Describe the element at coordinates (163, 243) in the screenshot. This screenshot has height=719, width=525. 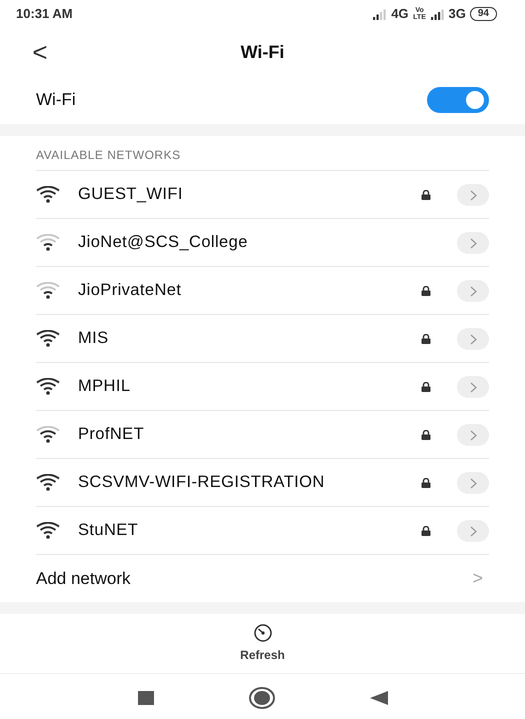
I see `network-name: JioNet@SCS_College` at that location.